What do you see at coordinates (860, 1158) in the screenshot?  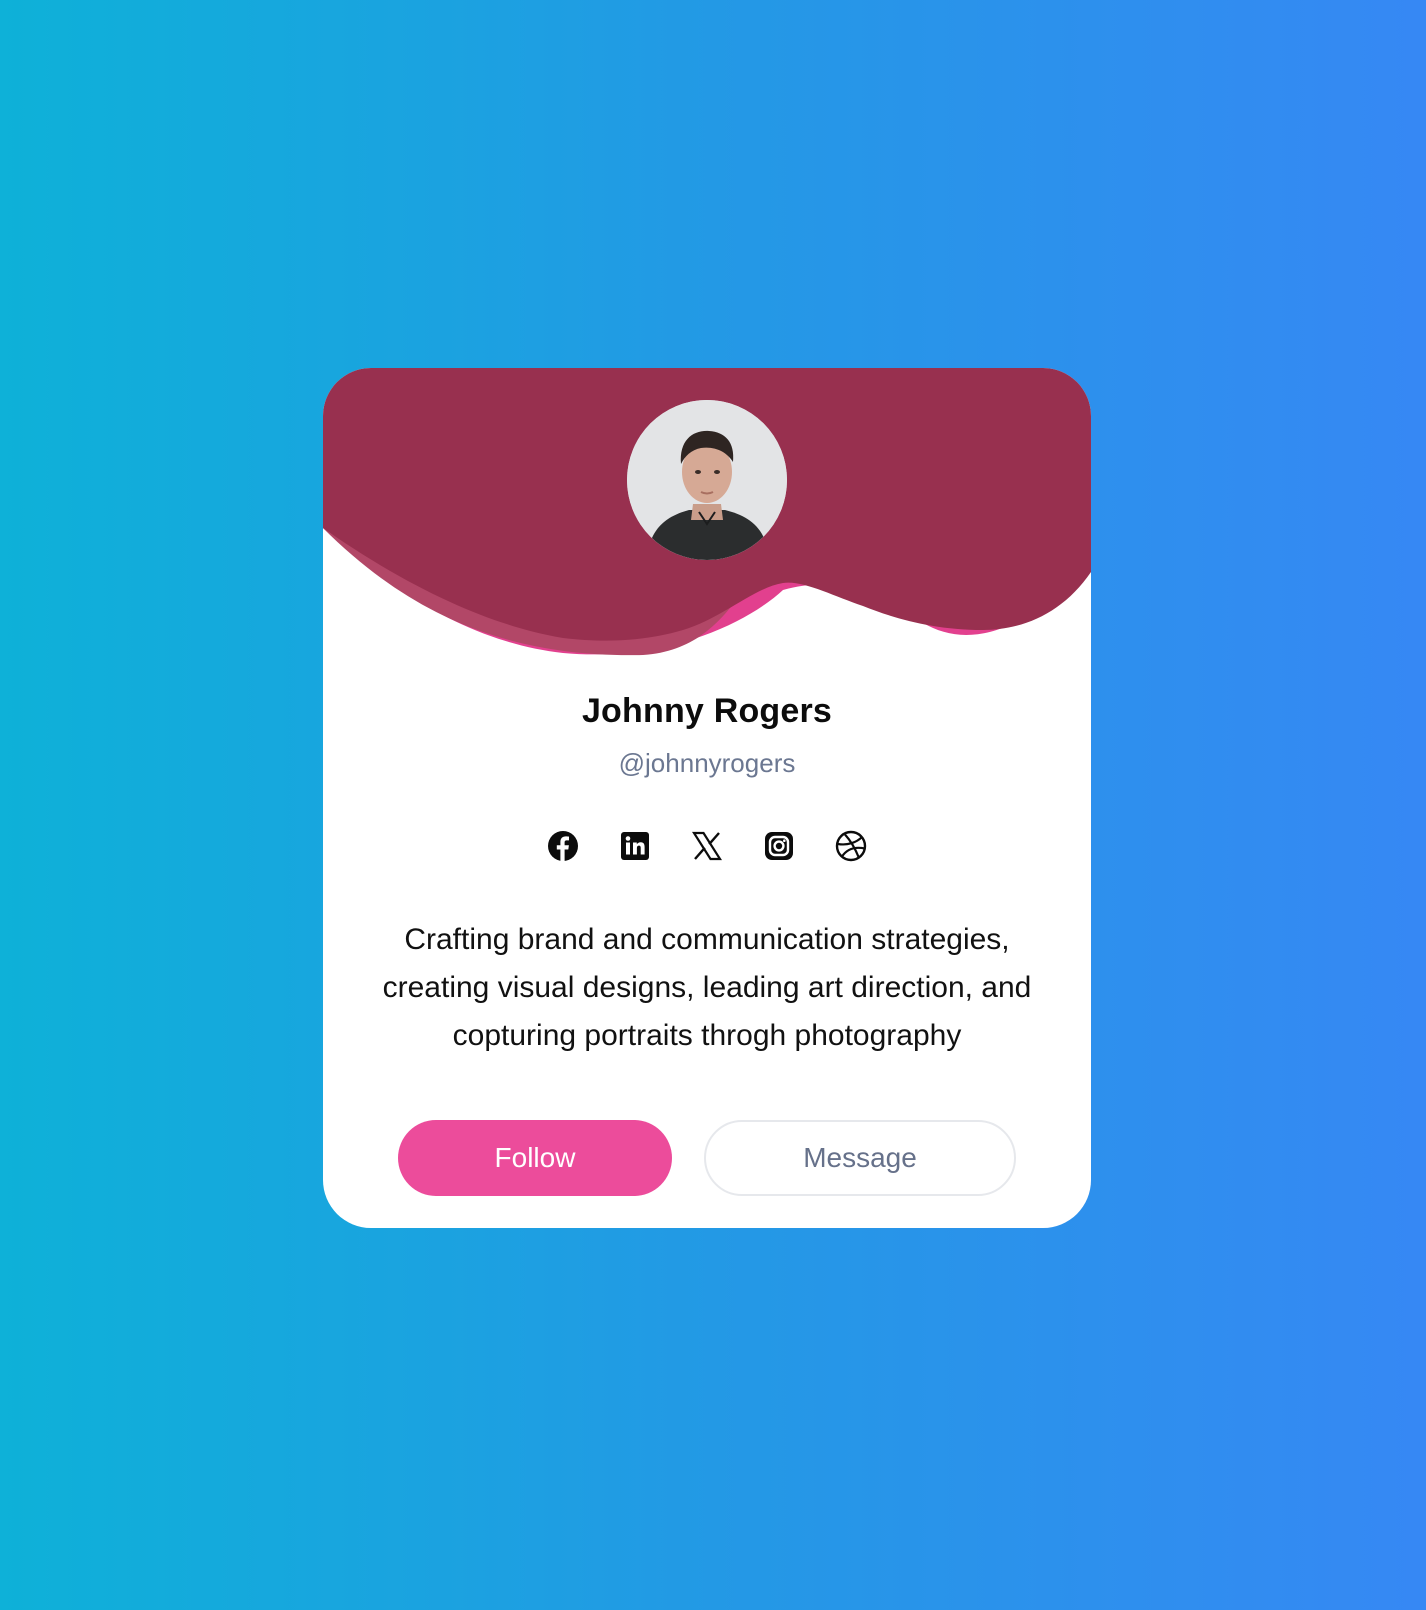 I see `message-button: Message` at bounding box center [860, 1158].